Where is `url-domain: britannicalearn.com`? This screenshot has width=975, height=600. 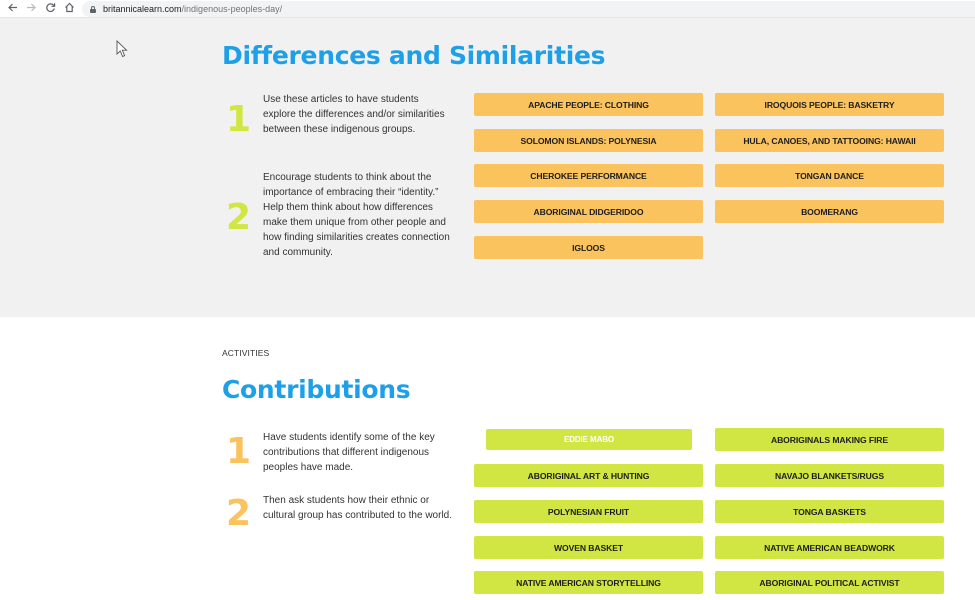 url-domain: britannicalearn.com is located at coordinates (142, 9).